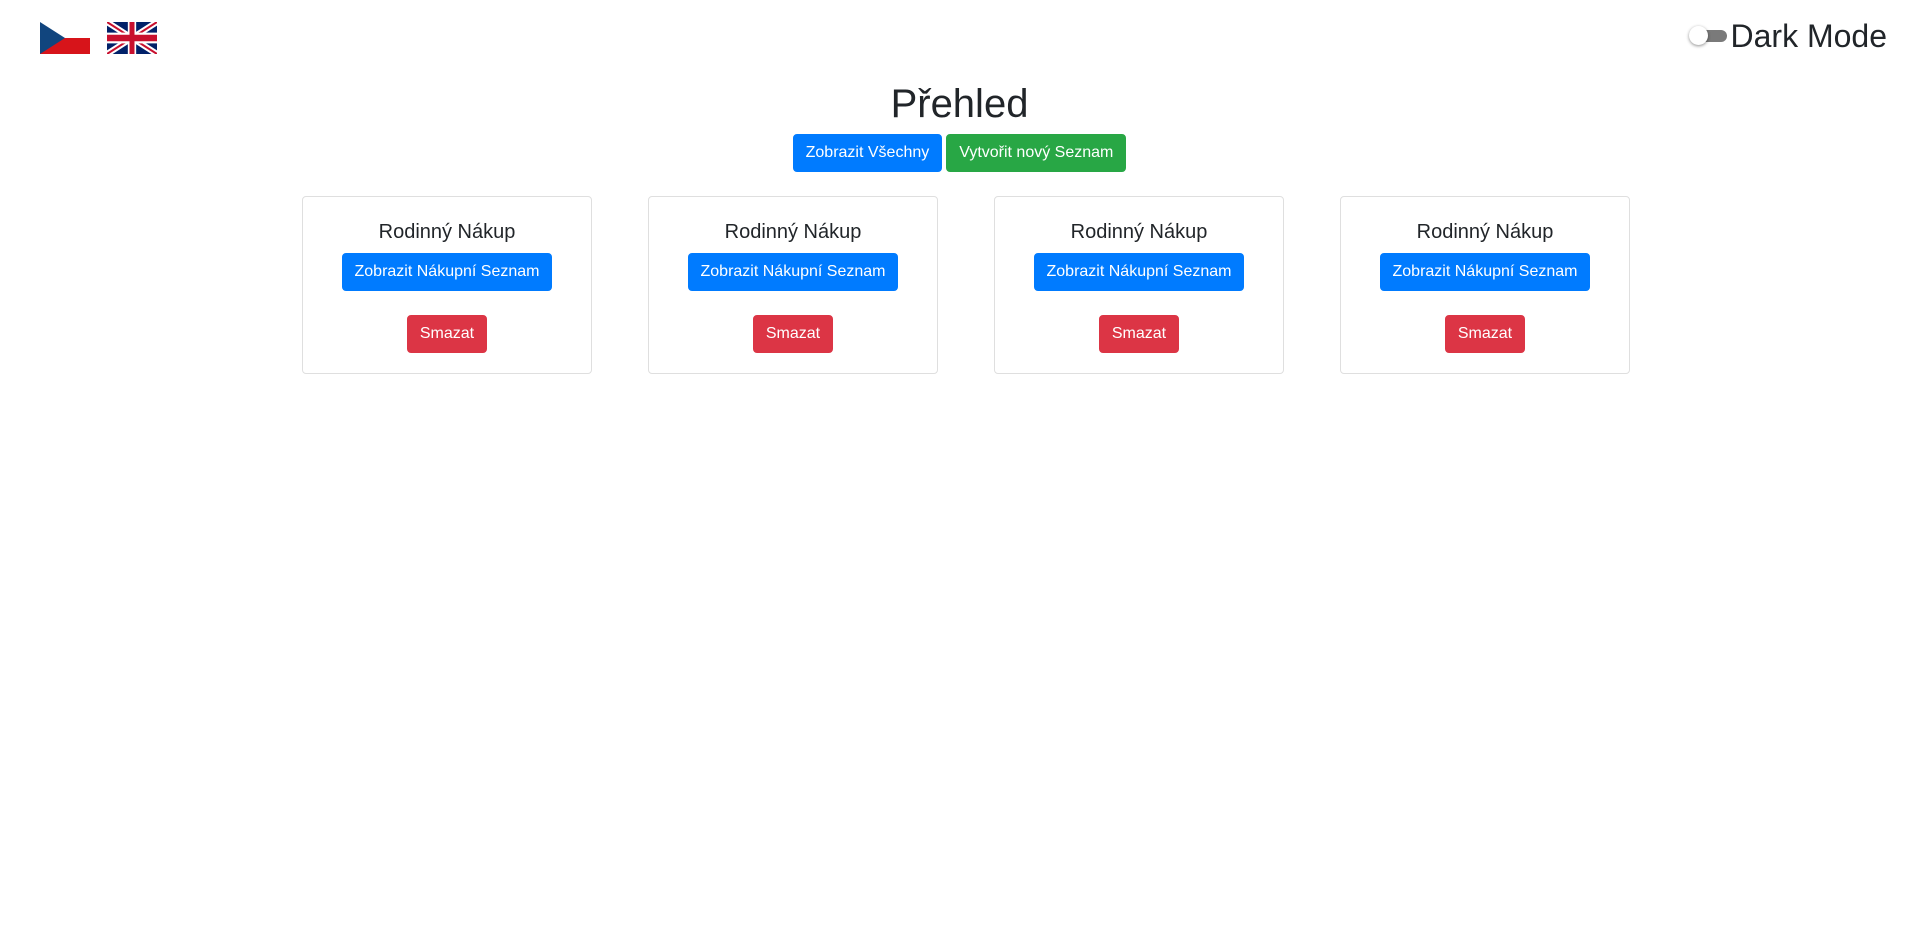 The image size is (1919, 951). What do you see at coordinates (132, 38) in the screenshot?
I see `uk-flag-icon` at bounding box center [132, 38].